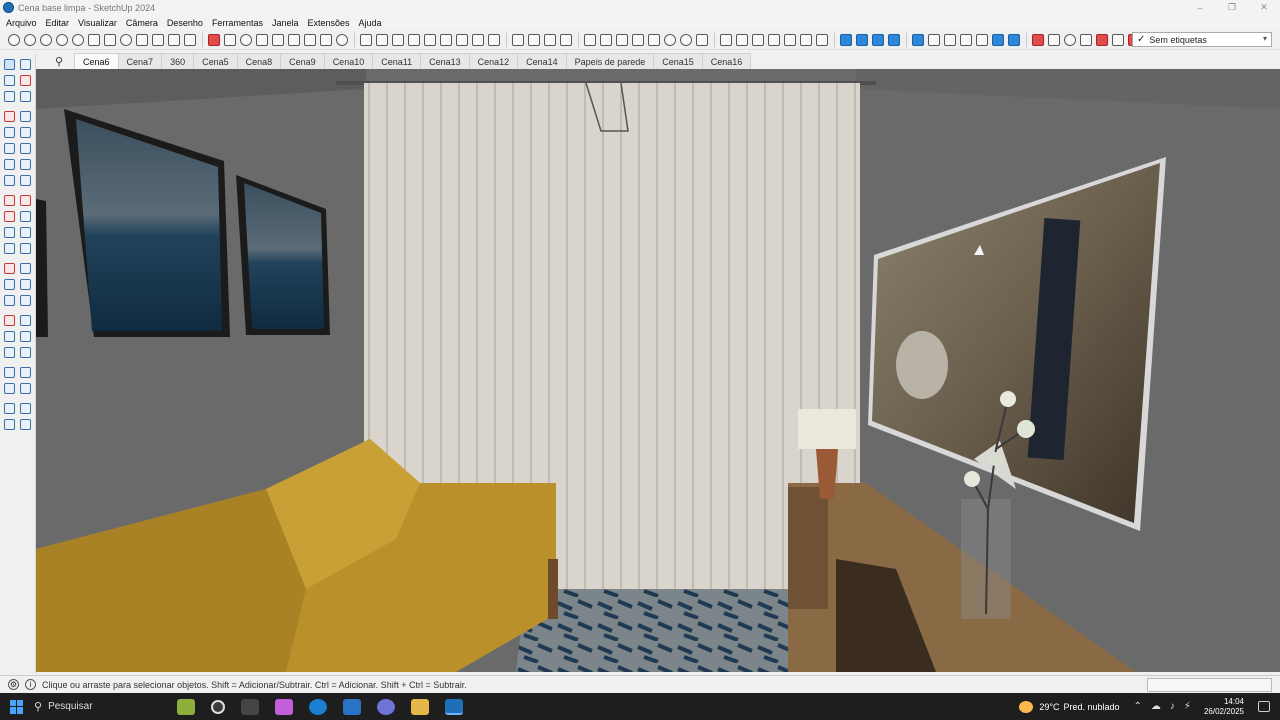 The width and height of the screenshot is (1280, 720). I want to click on back-view-icon, so click(742, 39).